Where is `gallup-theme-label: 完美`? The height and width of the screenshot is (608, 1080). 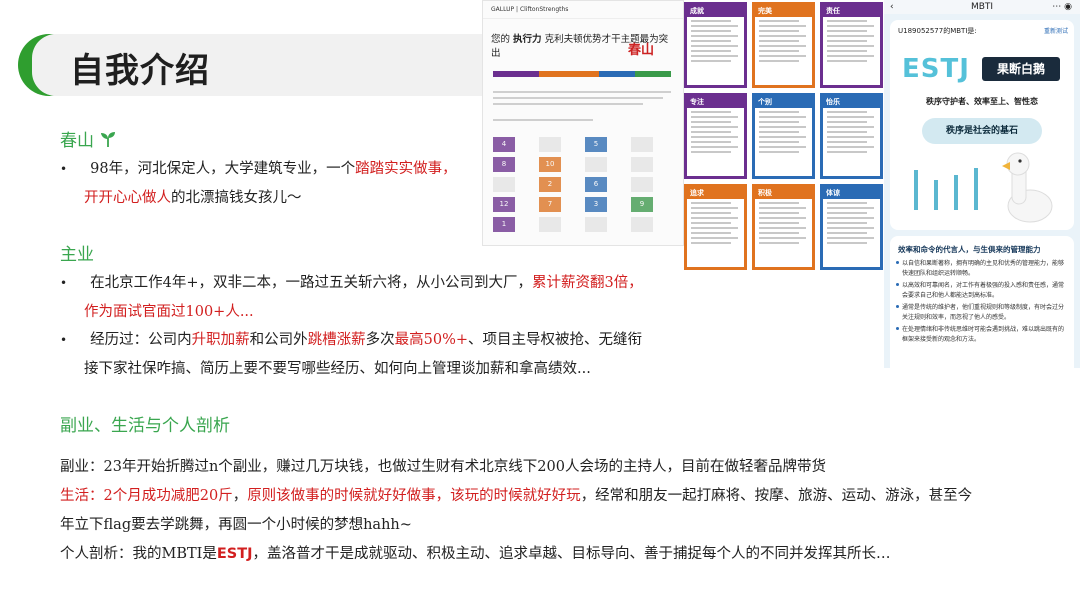 gallup-theme-label: 完美 is located at coordinates (783, 11).